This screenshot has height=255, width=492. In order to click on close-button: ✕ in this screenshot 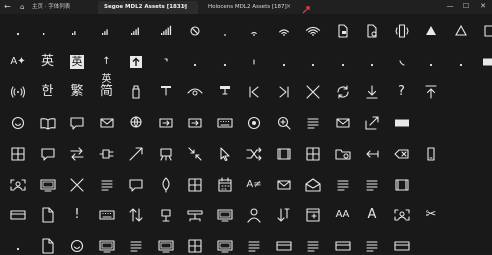, I will do `click(483, 7)`.